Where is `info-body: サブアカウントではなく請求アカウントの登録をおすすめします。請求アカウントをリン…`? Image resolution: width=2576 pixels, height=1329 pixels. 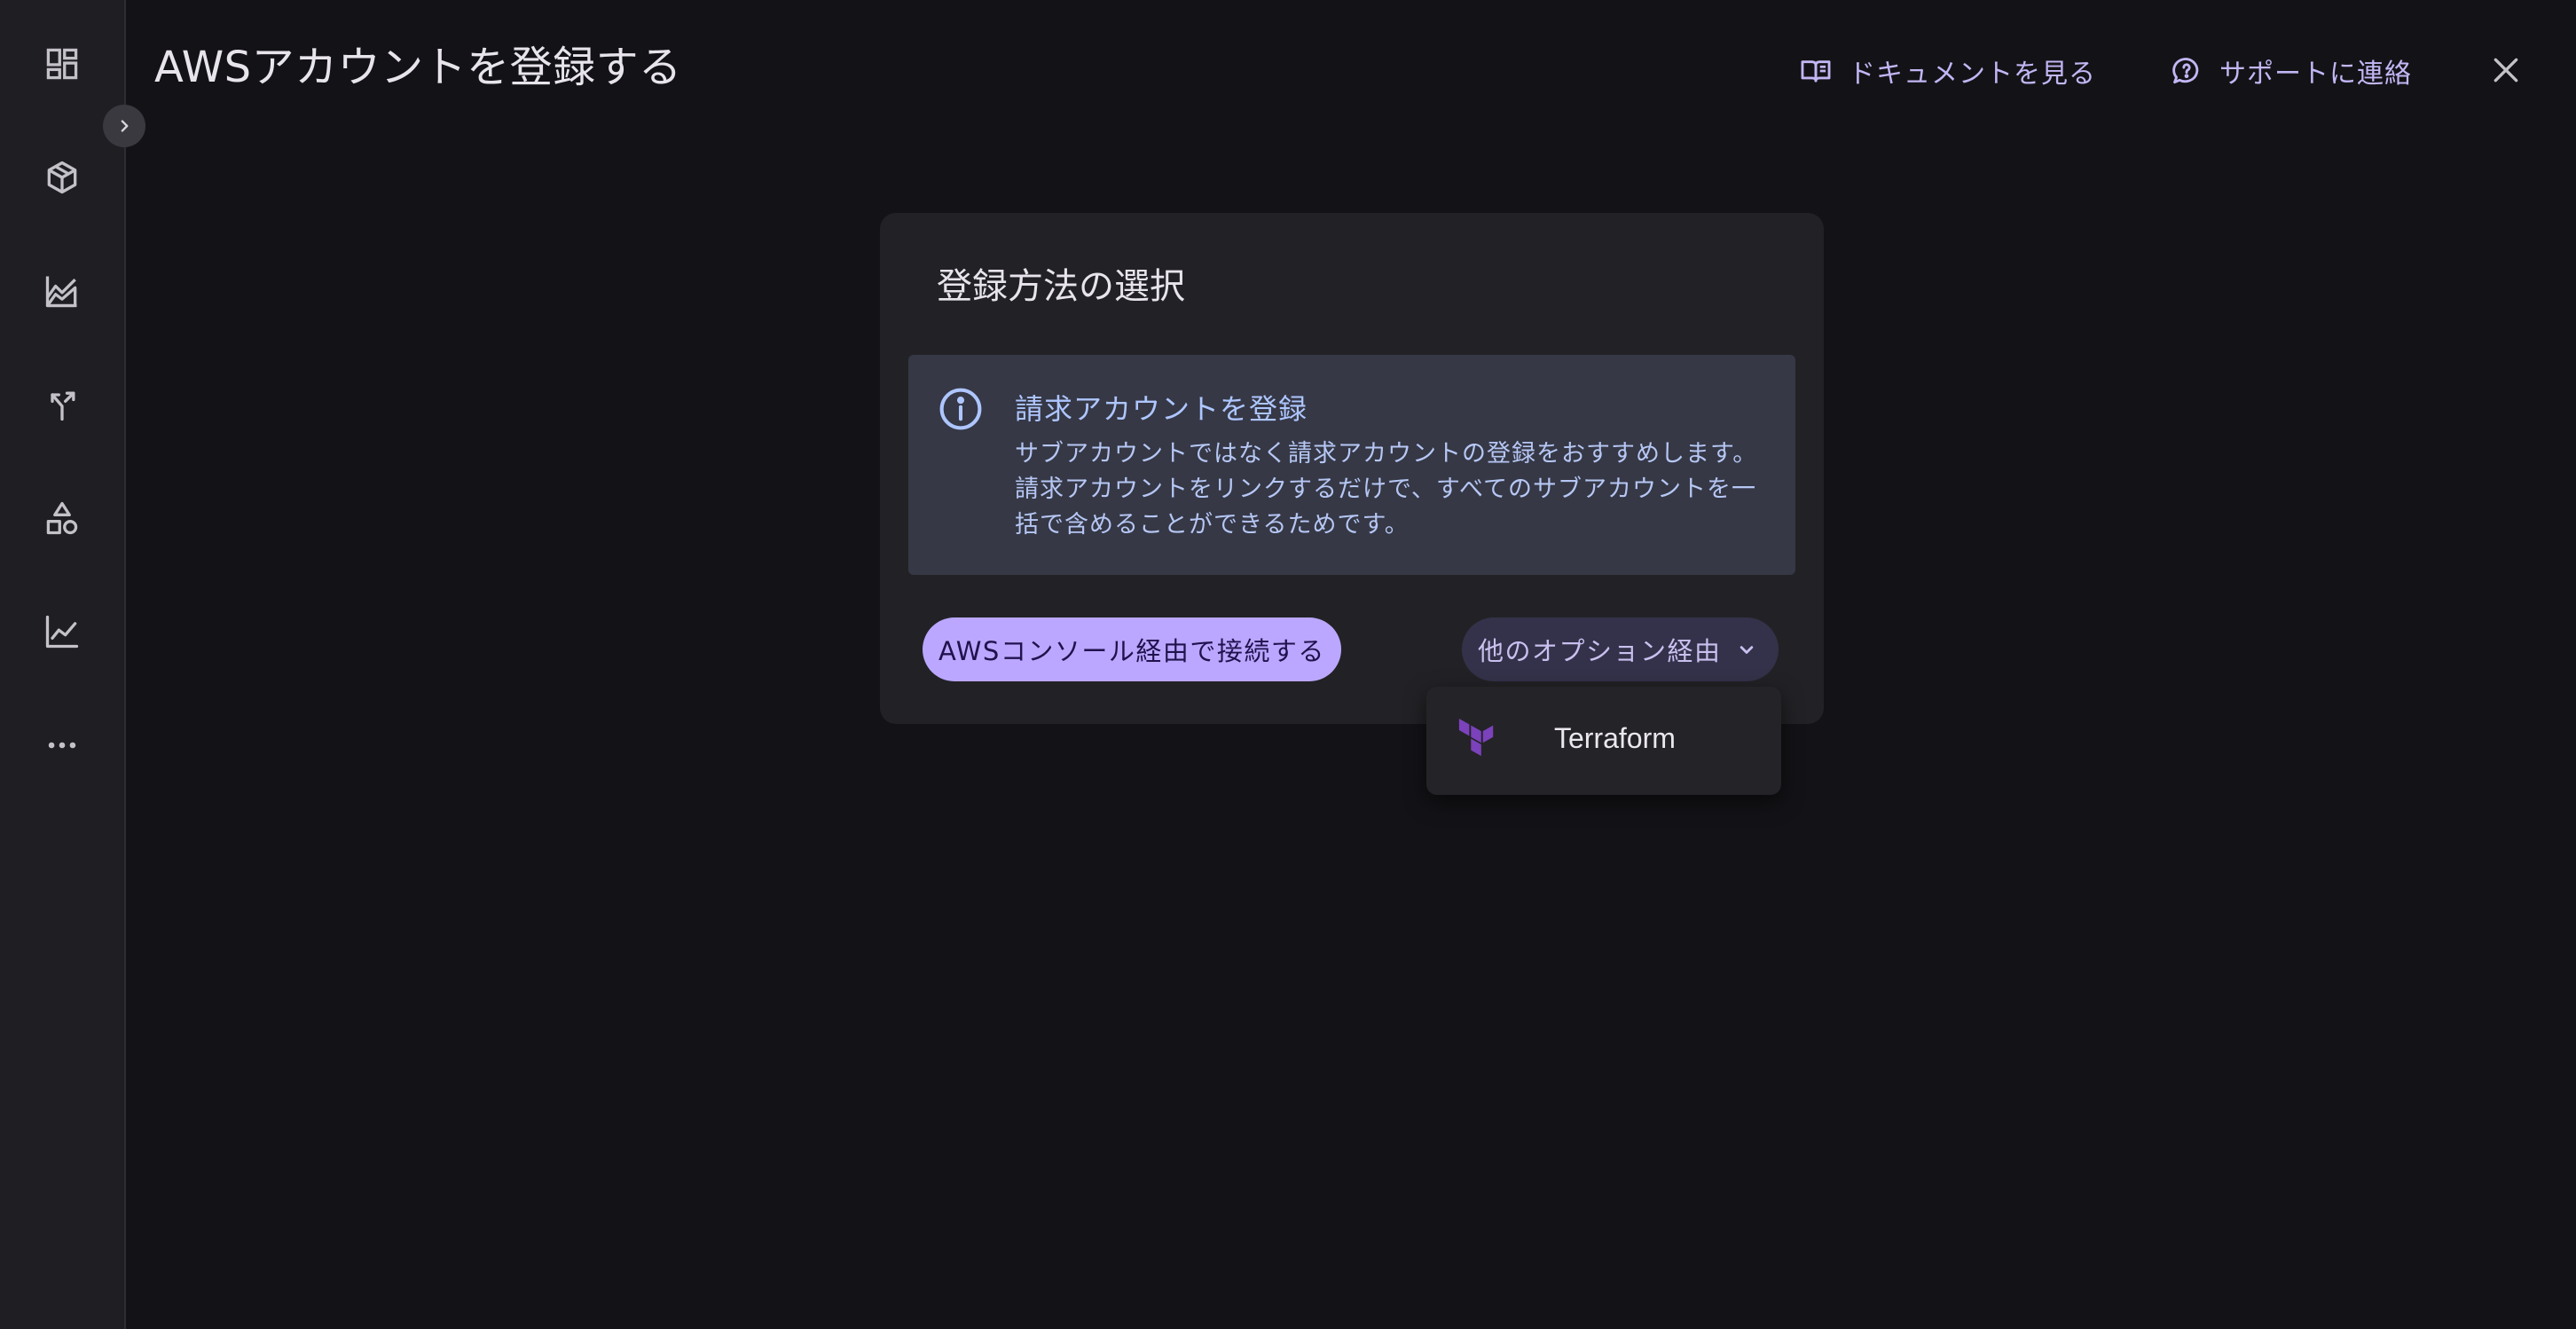 info-body: サブアカウントではなく請求アカウントの登録をおすすめします。請求アカウントをリン… is located at coordinates (1386, 490).